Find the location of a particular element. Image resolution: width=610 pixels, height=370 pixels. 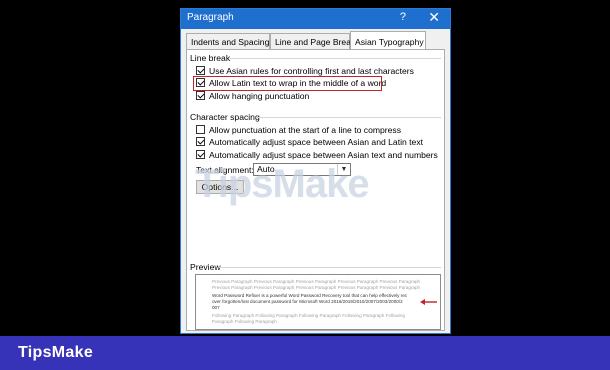

close-icon: ✕ is located at coordinates (434, 17).